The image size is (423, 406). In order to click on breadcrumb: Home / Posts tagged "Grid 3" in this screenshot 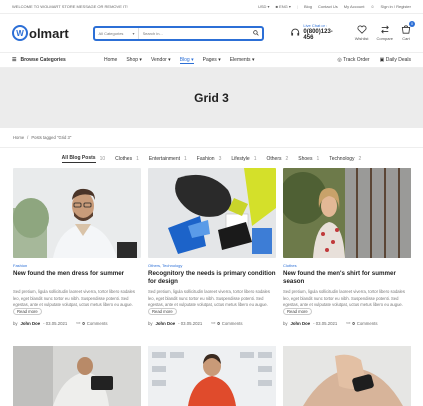, I will do `click(211, 138)`.